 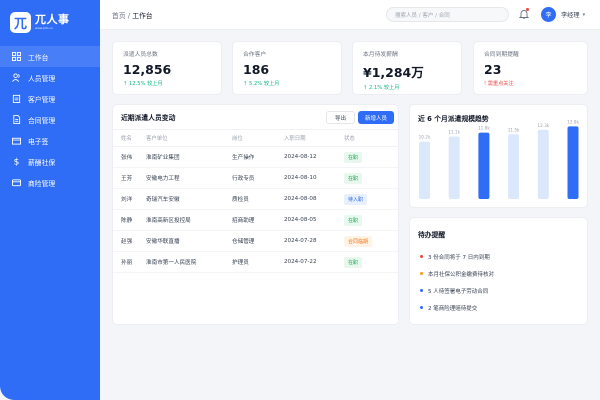 What do you see at coordinates (314, 199) in the screenshot?
I see `cell-date: 2024-08-08` at bounding box center [314, 199].